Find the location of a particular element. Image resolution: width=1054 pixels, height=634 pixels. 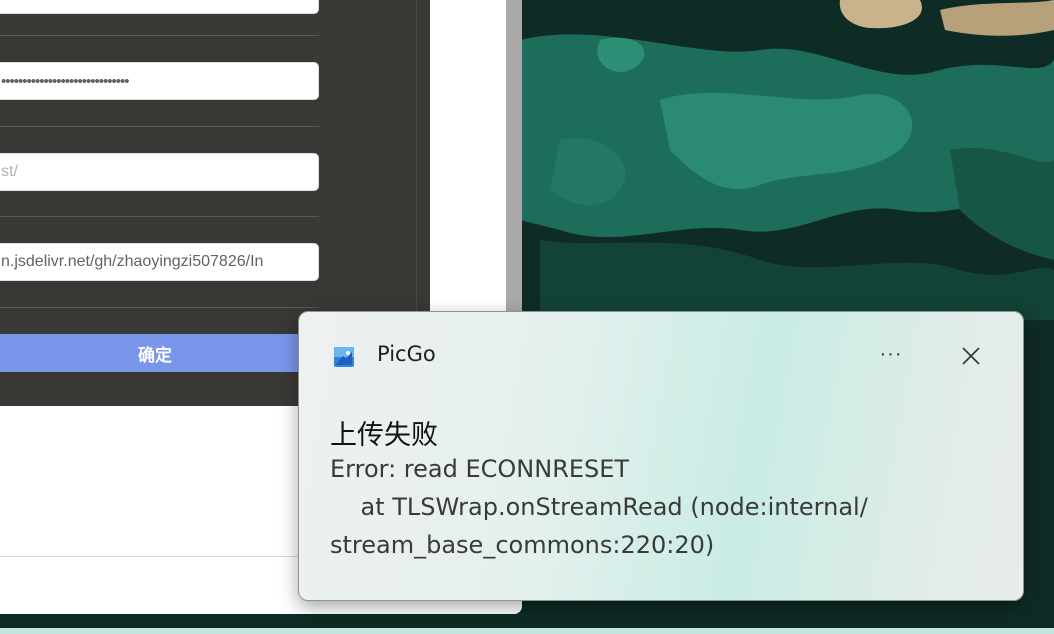

storage-path-field: st/ is located at coordinates (159, 172).